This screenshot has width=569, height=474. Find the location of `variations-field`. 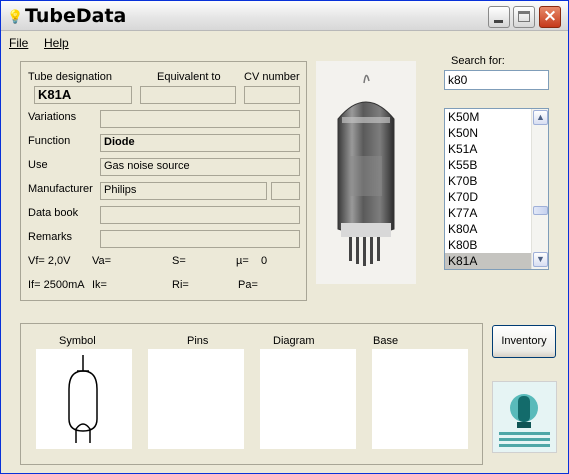

variations-field is located at coordinates (200, 119).